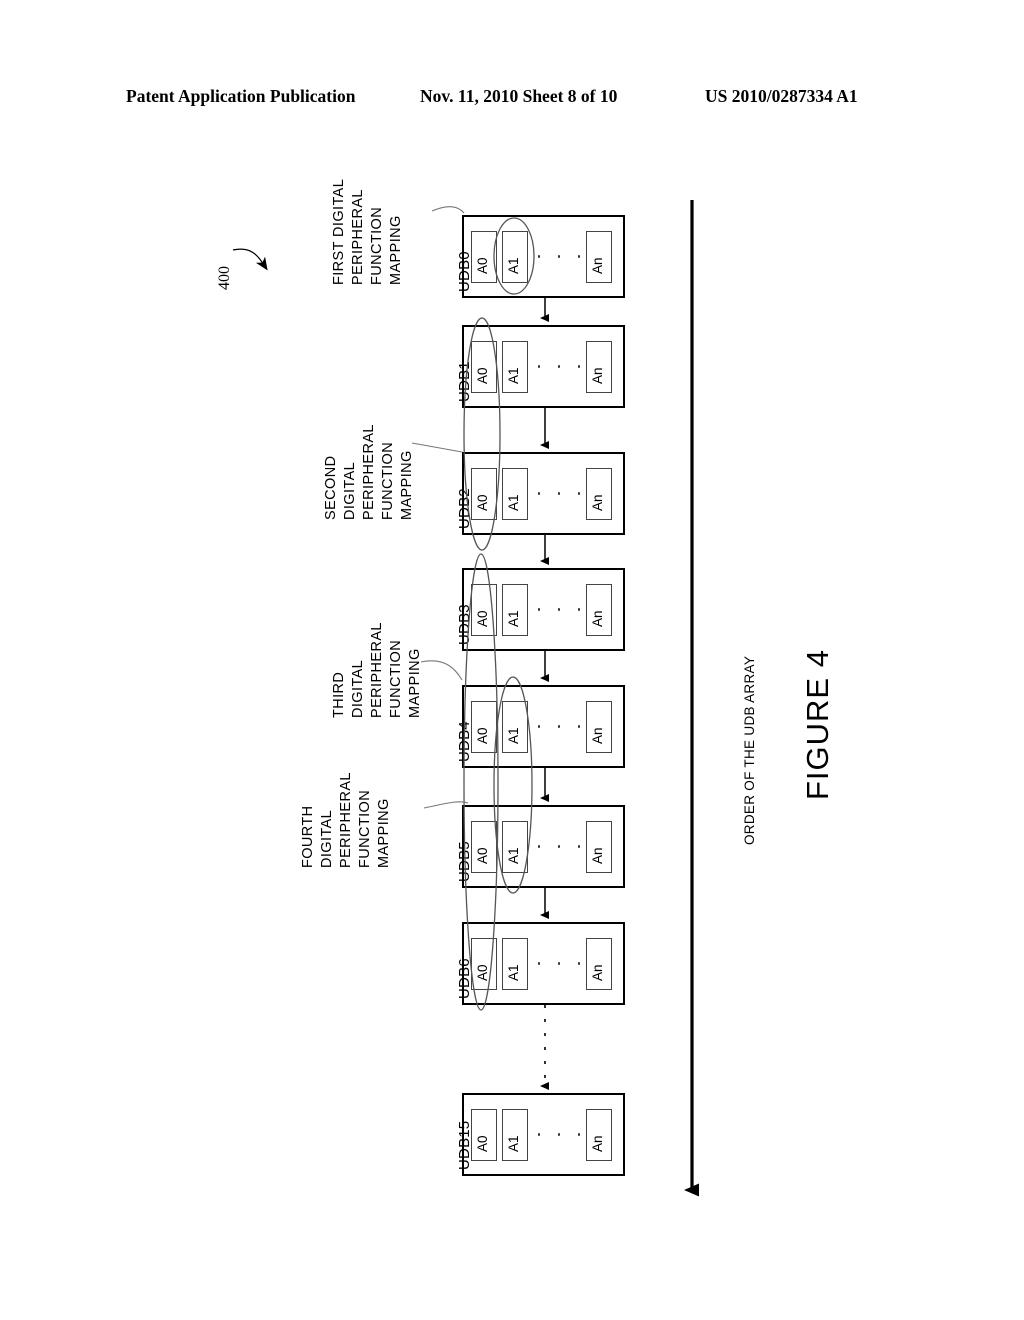 This screenshot has height=1320, width=1024. Describe the element at coordinates (339, 231) in the screenshot. I see `mapping-label-line: FIRST DIGITAL` at that location.